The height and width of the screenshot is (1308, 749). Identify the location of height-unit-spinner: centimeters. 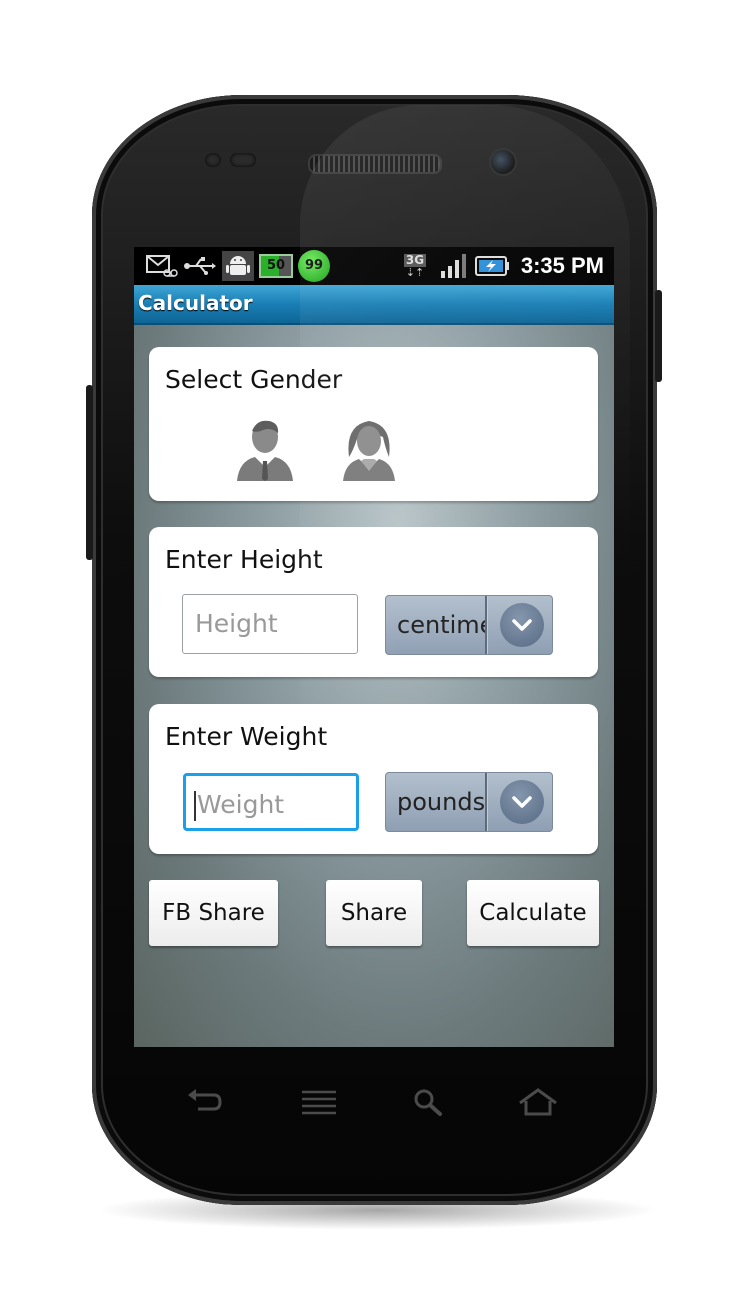
(469, 625).